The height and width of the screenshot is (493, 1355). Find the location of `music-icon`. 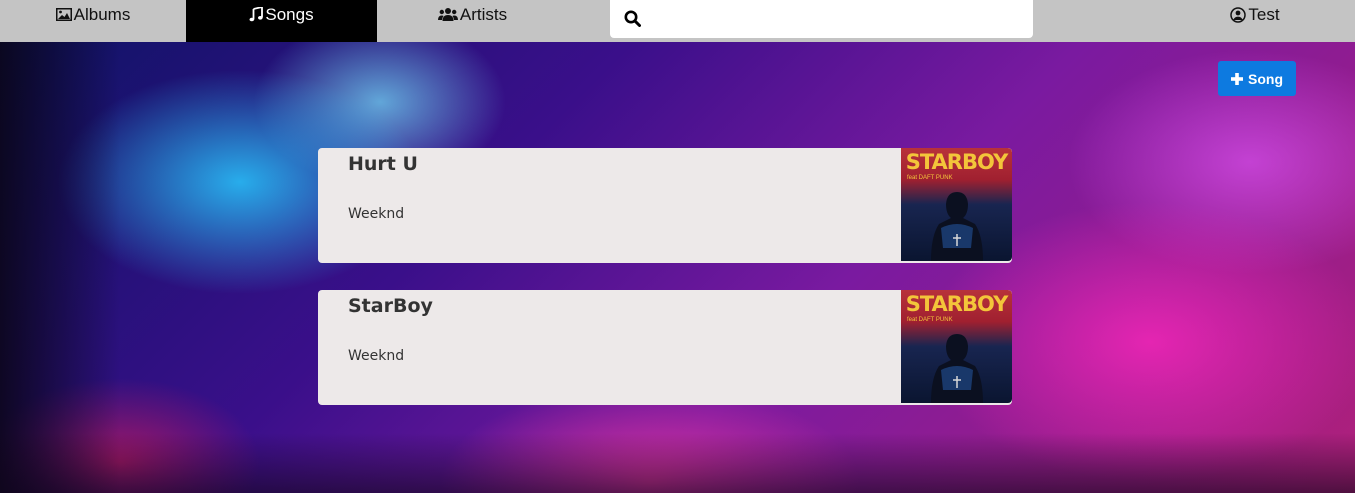

music-icon is located at coordinates (257, 16).